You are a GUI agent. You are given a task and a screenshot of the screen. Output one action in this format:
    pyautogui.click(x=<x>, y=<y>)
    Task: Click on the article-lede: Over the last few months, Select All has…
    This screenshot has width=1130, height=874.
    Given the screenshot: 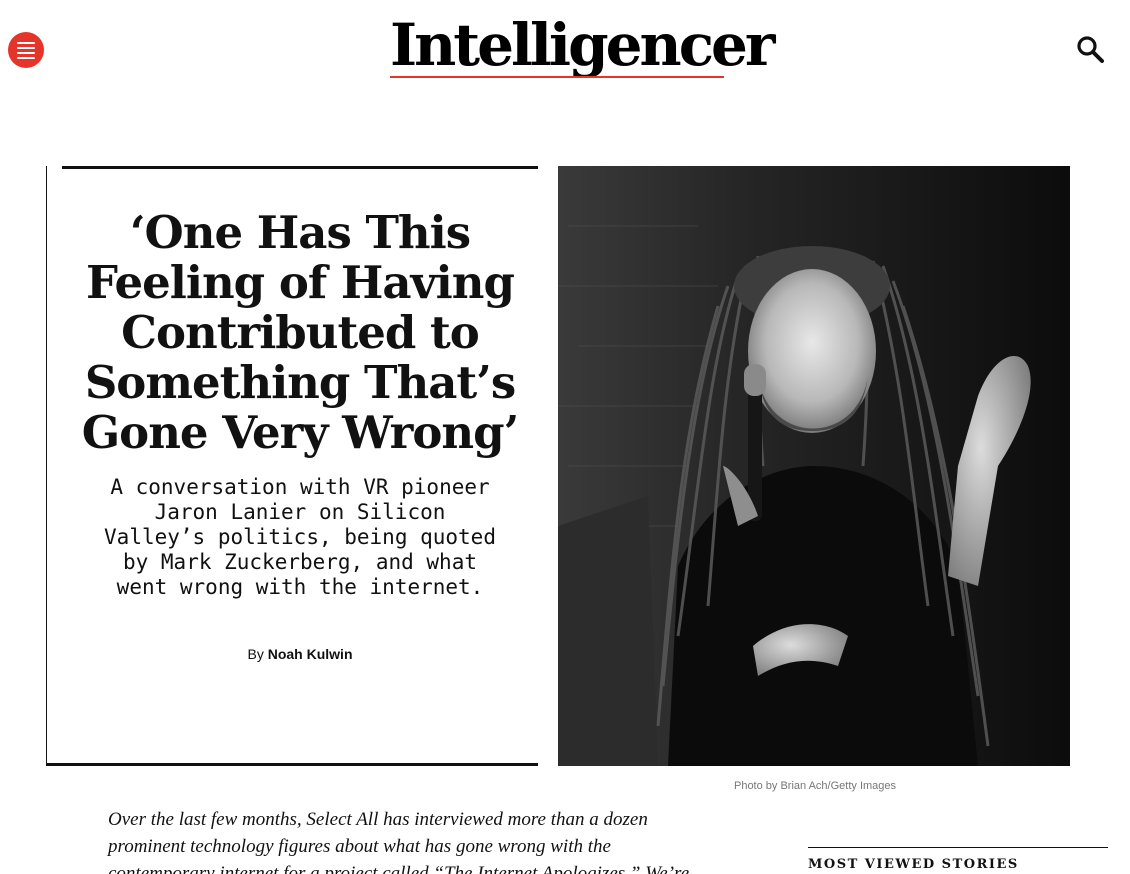 What is the action you would take?
    pyautogui.click(x=399, y=841)
    